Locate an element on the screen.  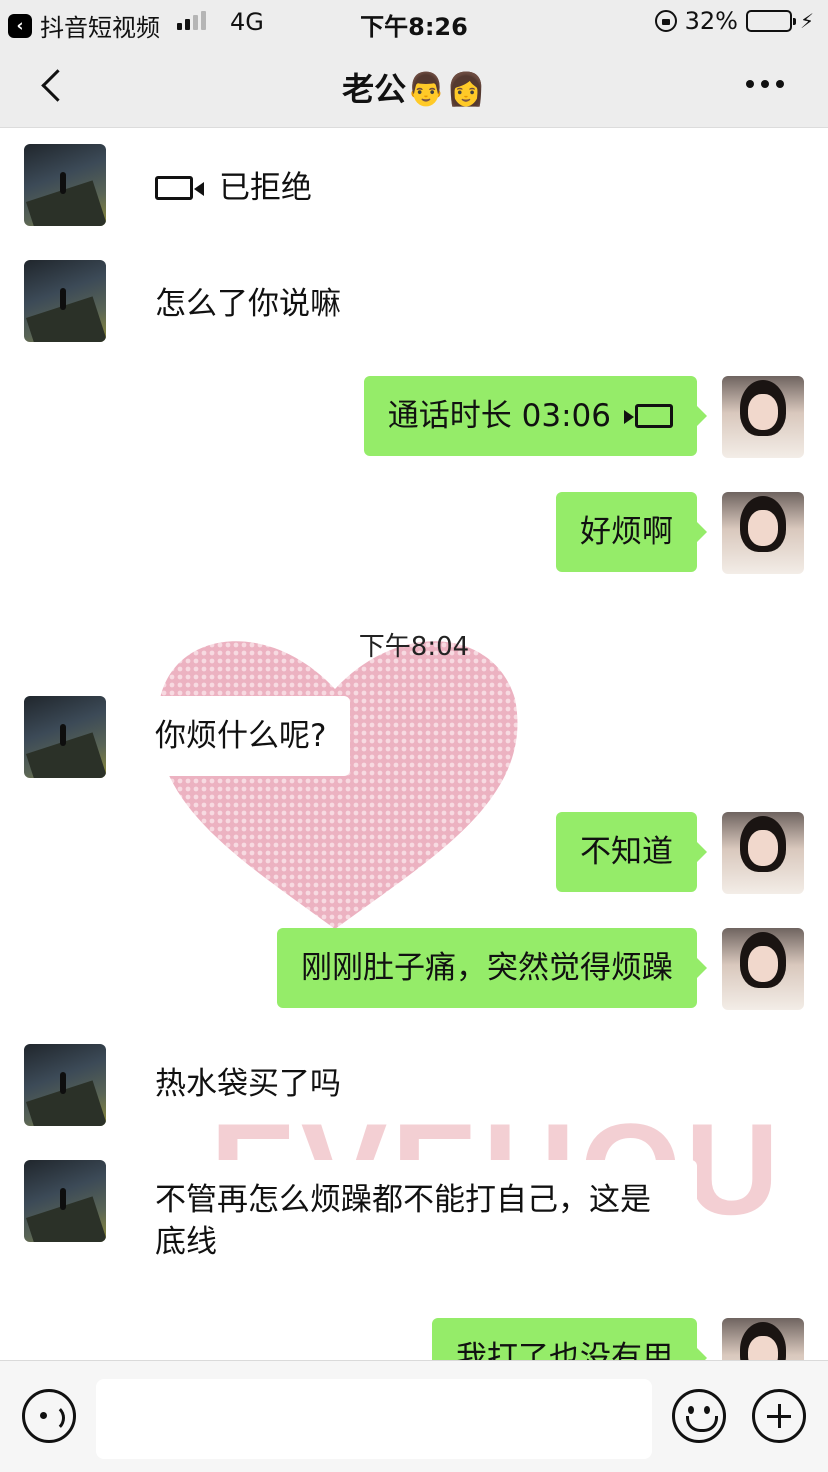
message-bubble-outgoing: 我打了也没有用 is located at coordinates (569, 1339).